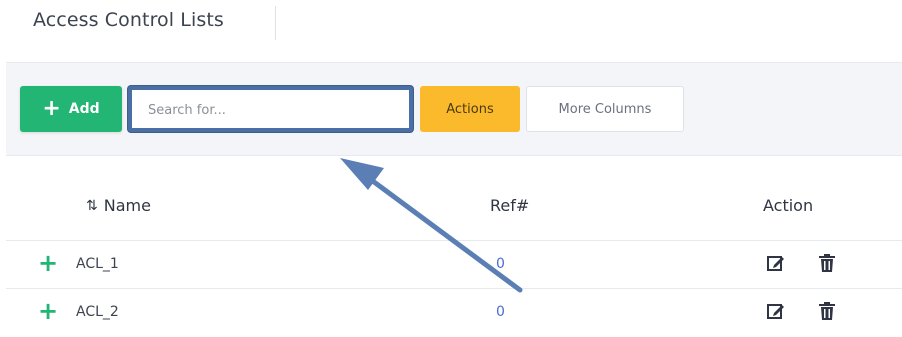 This screenshot has height=337, width=902. Describe the element at coordinates (510, 205) in the screenshot. I see `column-header-ref: Ref#` at that location.